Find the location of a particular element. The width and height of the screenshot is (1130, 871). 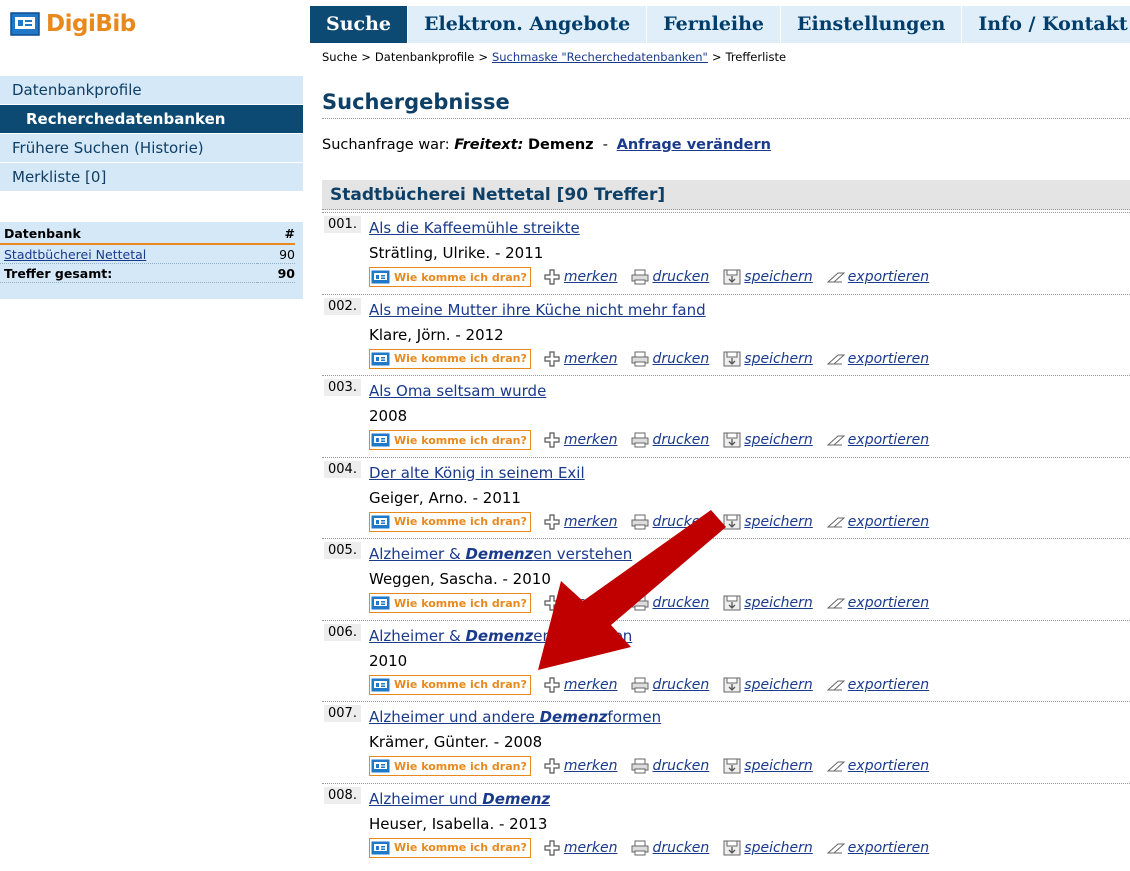

result-title-link: Der alte König in seinem Exil is located at coordinates (477, 473).